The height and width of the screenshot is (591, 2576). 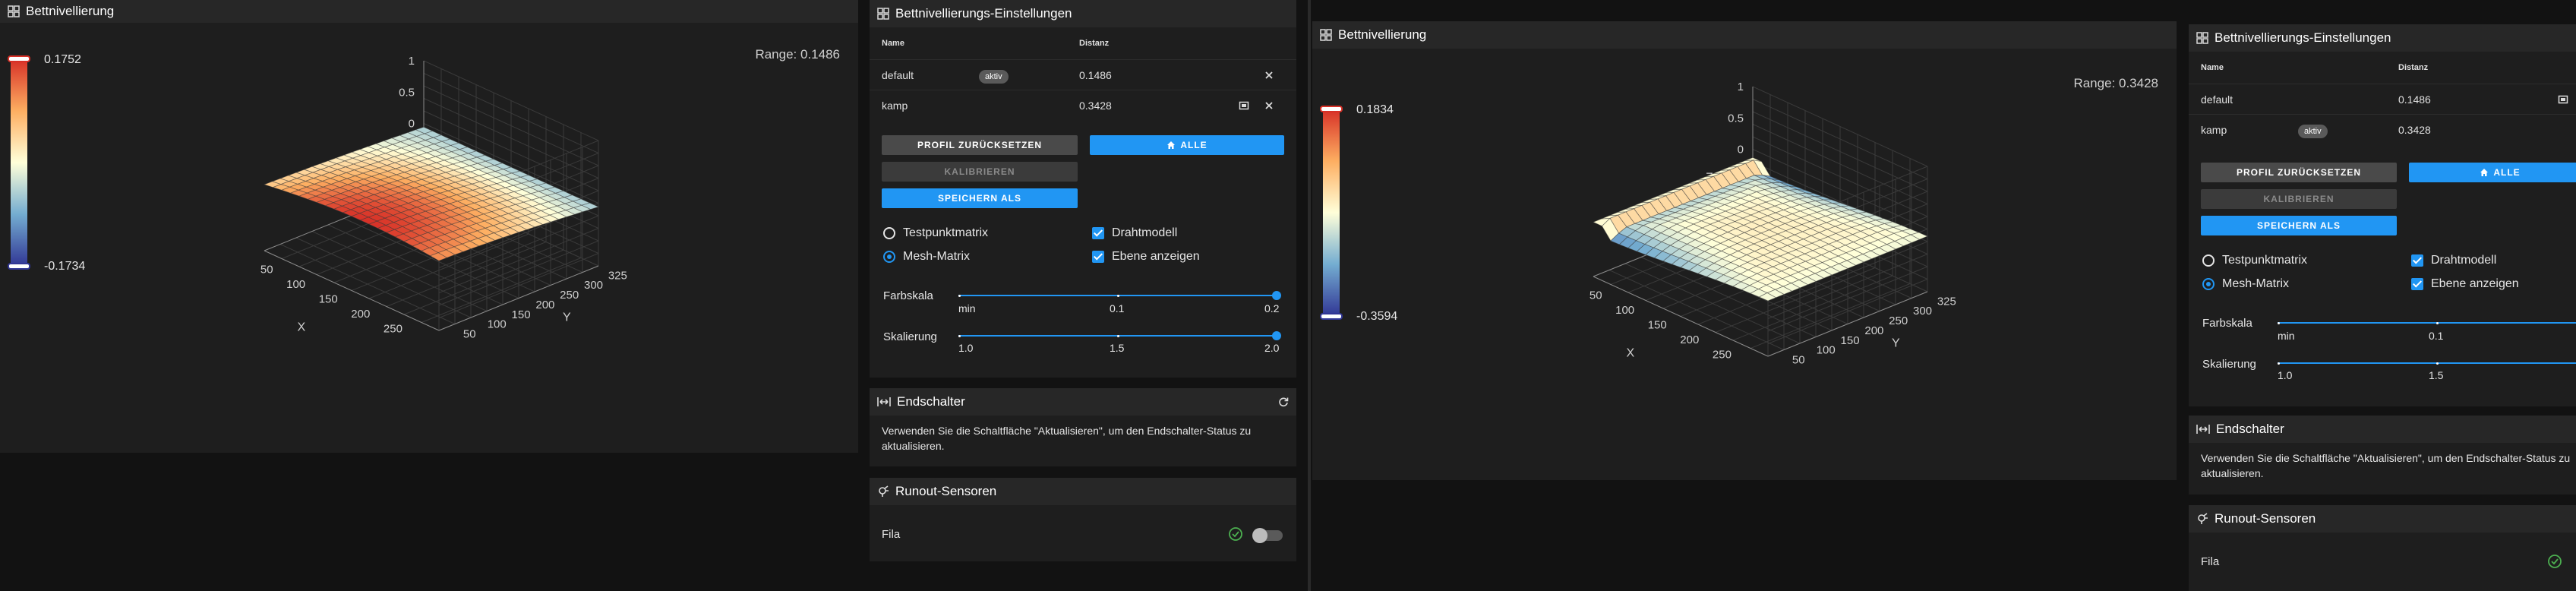 I want to click on endstop-icon, so click(x=2203, y=430).